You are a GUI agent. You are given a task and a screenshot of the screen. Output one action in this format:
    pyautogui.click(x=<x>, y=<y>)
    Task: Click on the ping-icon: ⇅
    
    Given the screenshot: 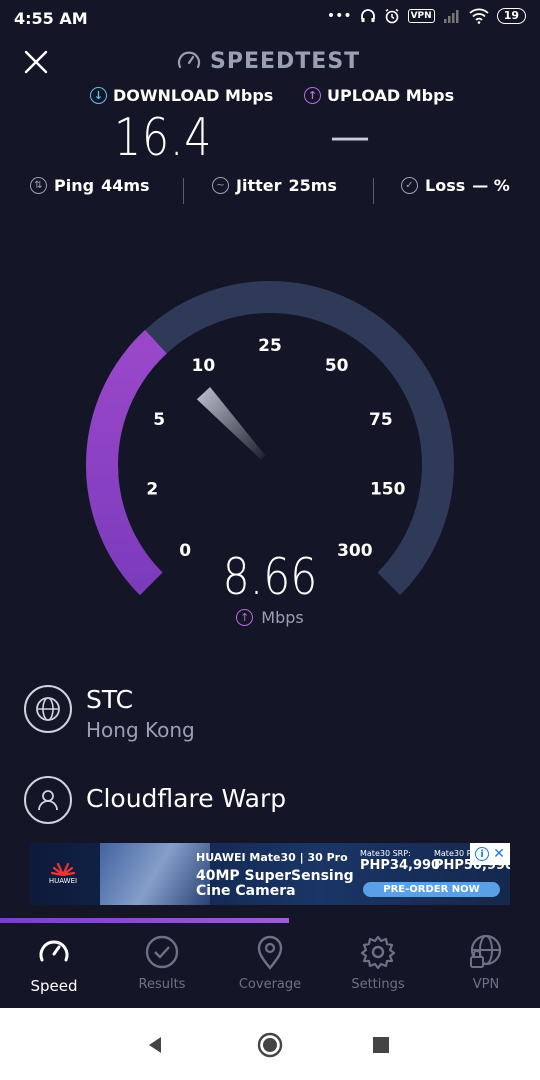 What is the action you would take?
    pyautogui.click(x=38, y=185)
    